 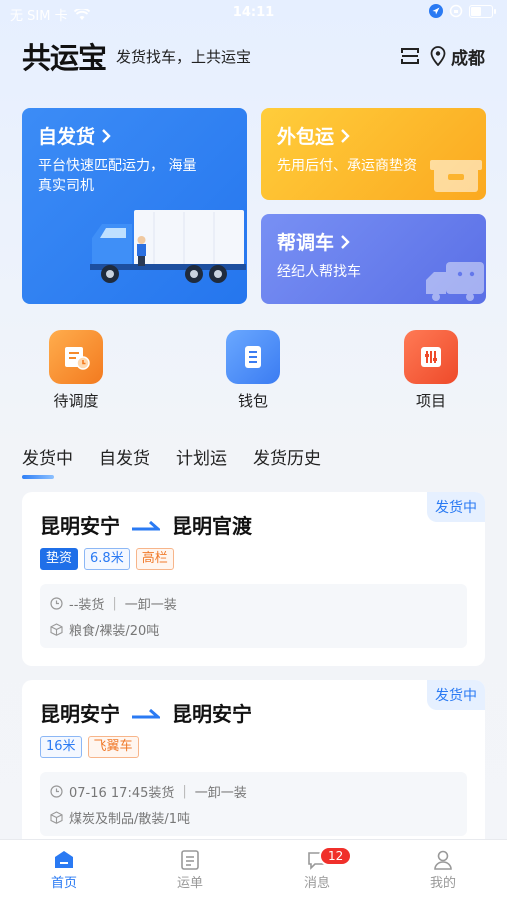 I want to click on wallet-label: 钱包, so click(x=252, y=401).